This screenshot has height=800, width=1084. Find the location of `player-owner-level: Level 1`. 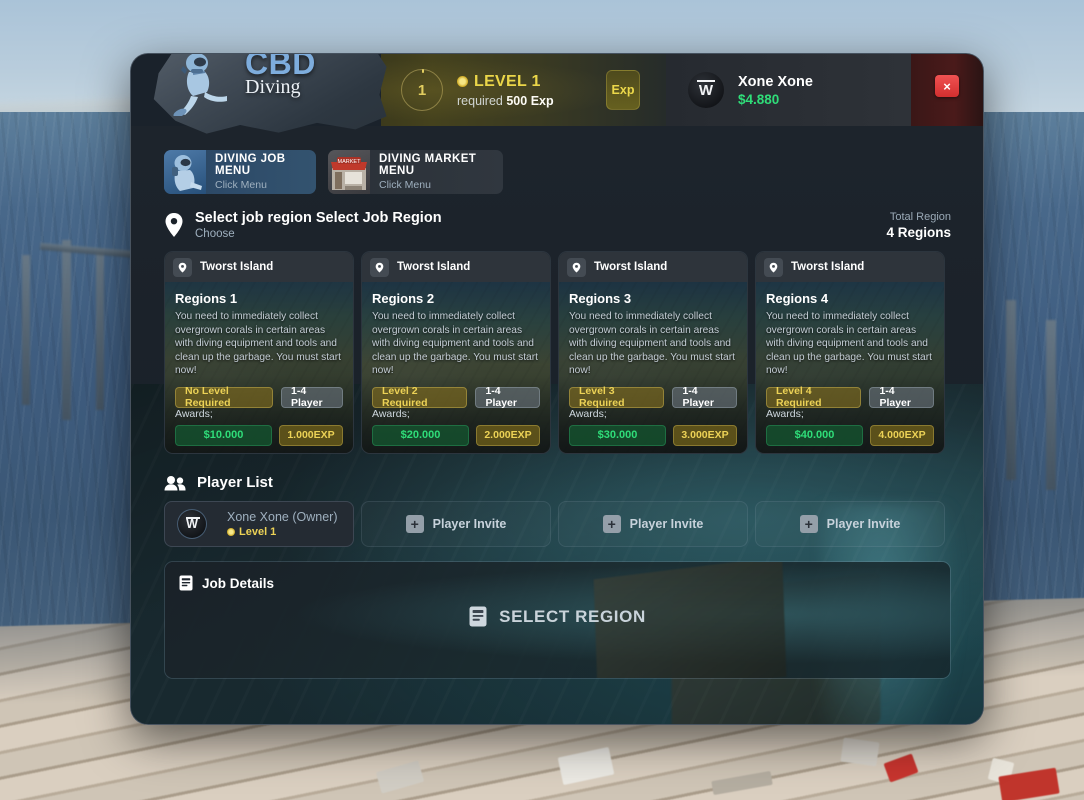

player-owner-level: Level 1 is located at coordinates (282, 532).